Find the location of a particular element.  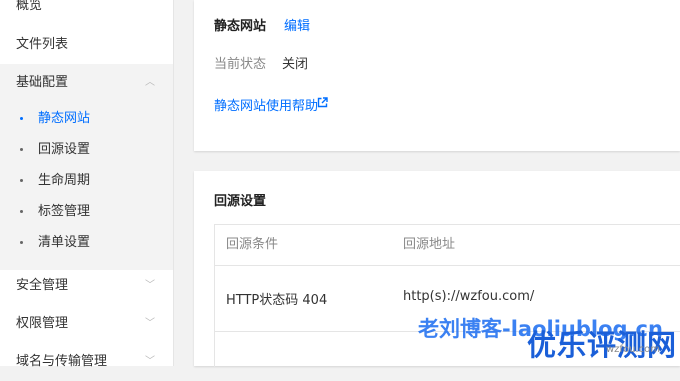

origin-title: 回源设置 is located at coordinates (240, 201).